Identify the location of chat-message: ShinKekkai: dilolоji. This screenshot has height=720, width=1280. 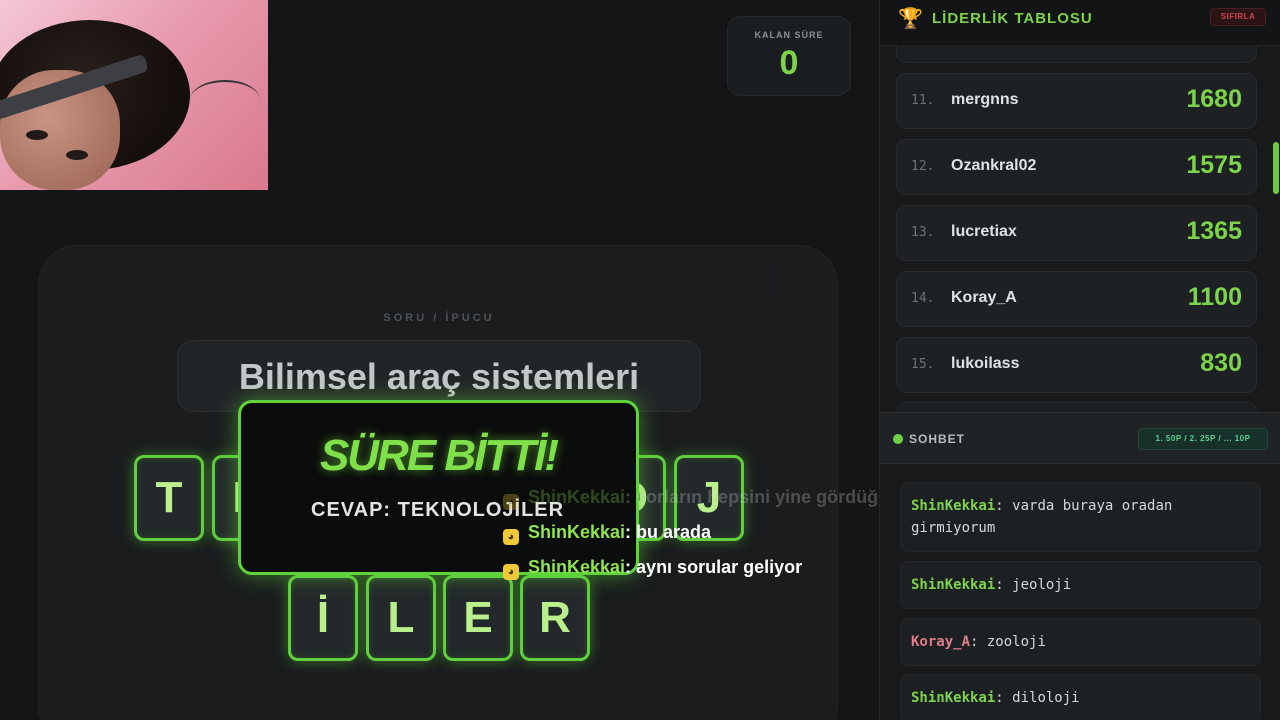
(1080, 697).